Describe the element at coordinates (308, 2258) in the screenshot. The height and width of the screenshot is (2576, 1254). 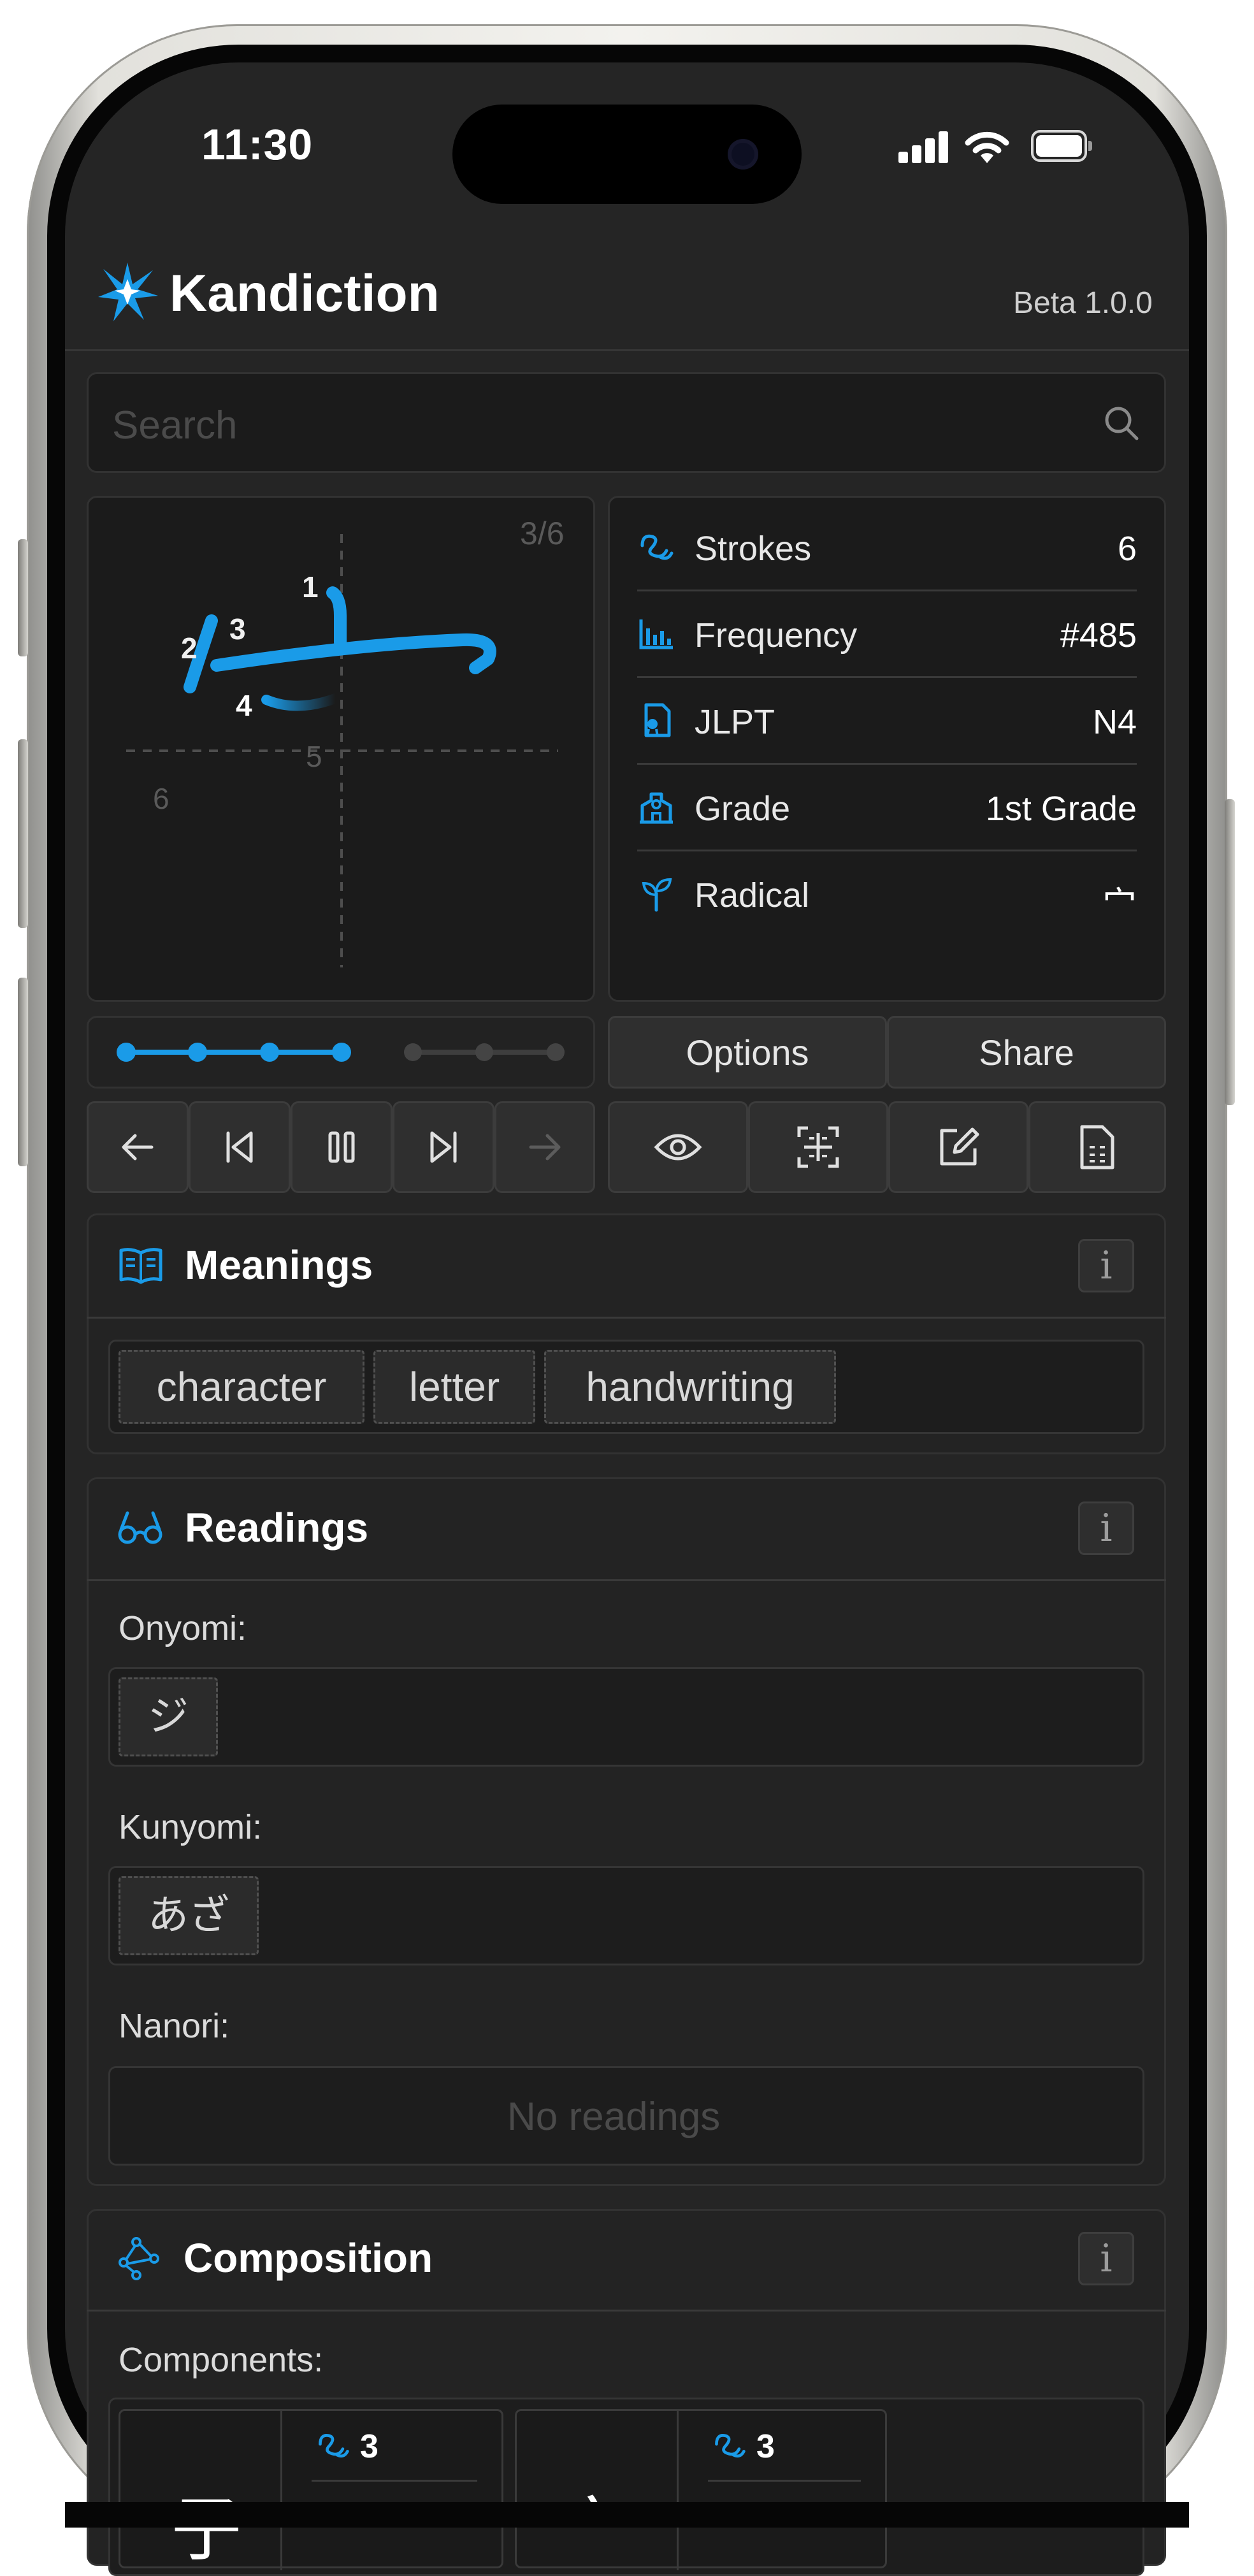
I see `composition-title: Composition` at that location.